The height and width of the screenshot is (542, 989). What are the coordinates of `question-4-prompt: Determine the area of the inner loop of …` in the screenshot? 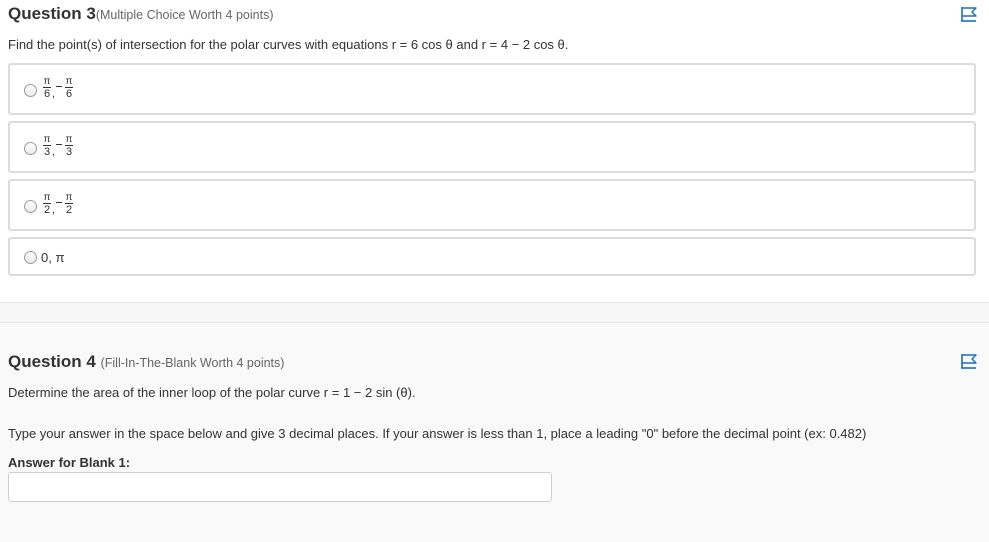 It's located at (212, 392).